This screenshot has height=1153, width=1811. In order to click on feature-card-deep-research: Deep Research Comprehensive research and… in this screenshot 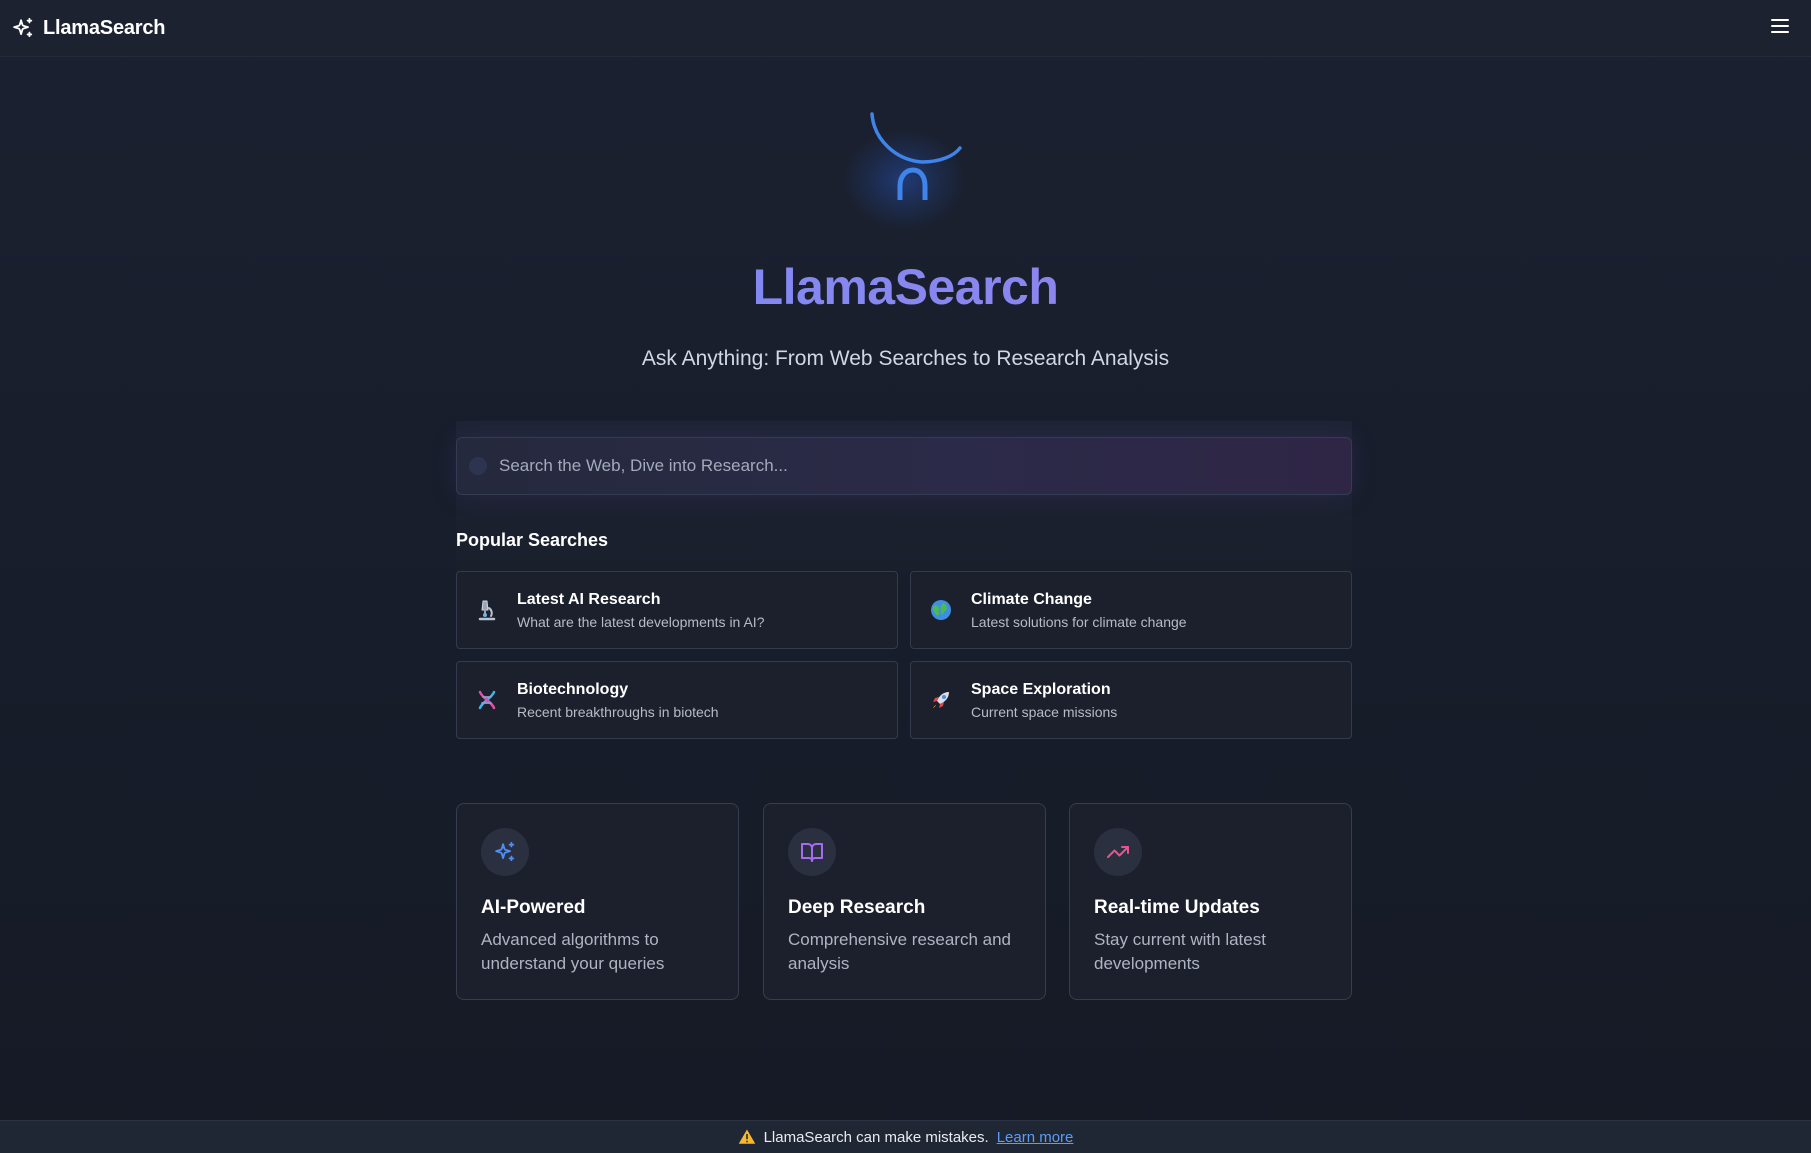, I will do `click(904, 901)`.